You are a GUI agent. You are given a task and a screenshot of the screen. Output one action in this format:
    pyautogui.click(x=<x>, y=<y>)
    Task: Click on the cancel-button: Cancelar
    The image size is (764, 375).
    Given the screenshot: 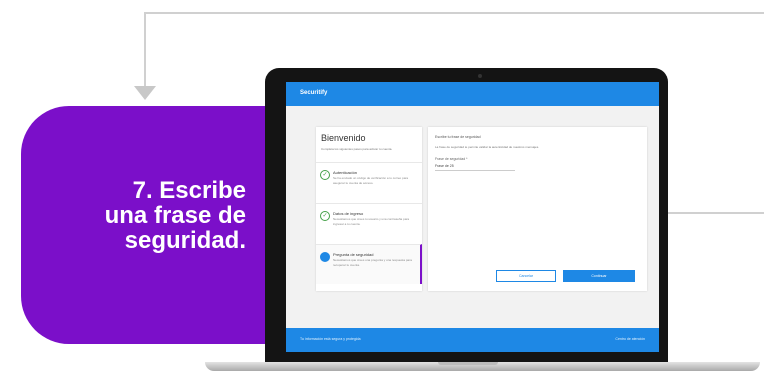 What is the action you would take?
    pyautogui.click(x=526, y=276)
    